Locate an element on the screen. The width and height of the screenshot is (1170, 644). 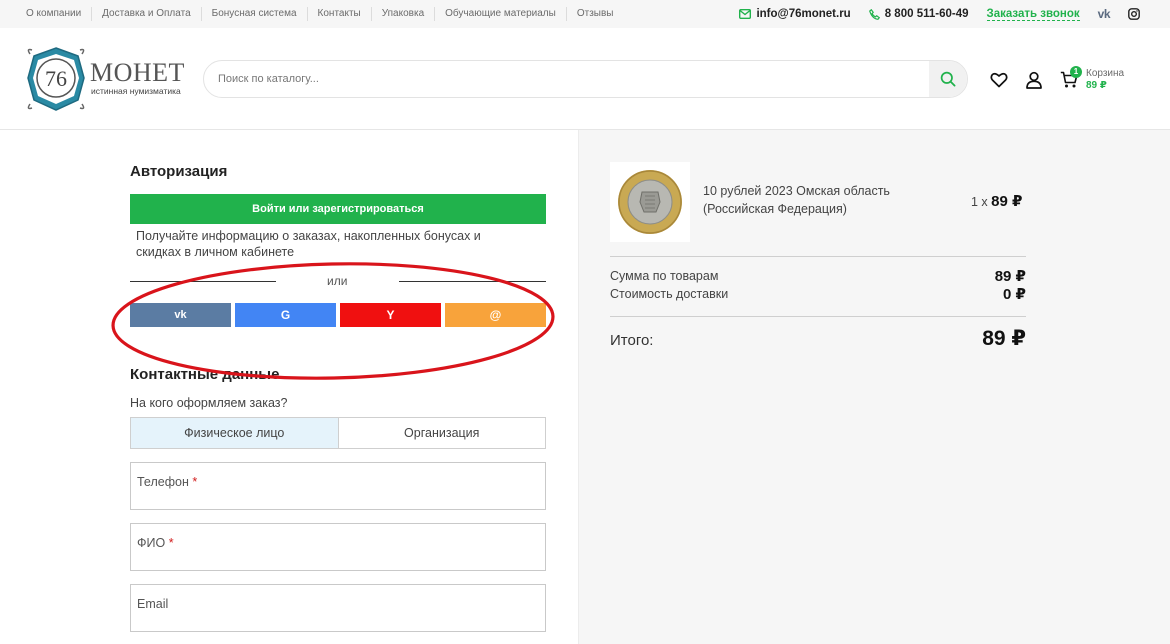
tab-individual: Физическое лицо is located at coordinates (235, 433).